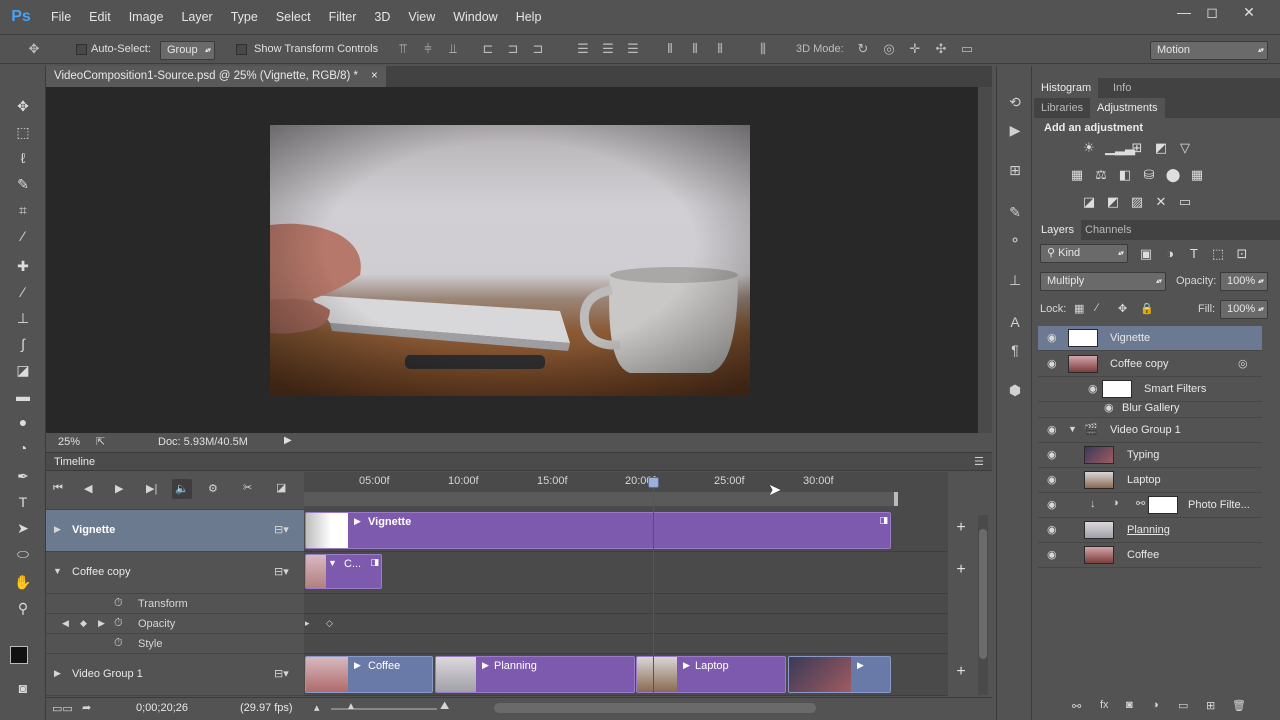 The width and height of the screenshot is (1280, 720). I want to click on timeline-vertical-scrollbar, so click(983, 605).